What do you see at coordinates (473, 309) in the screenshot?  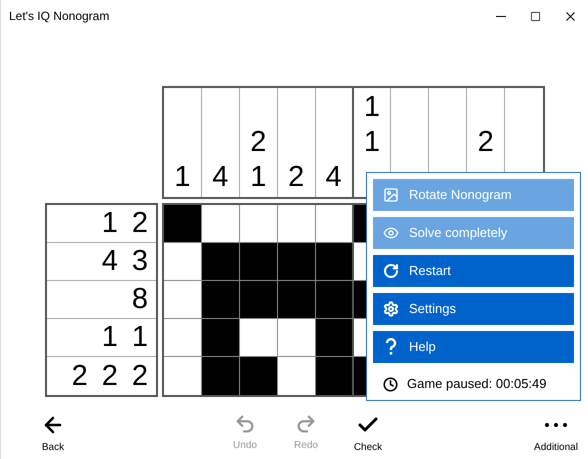 I see `menu-item: Settings` at bounding box center [473, 309].